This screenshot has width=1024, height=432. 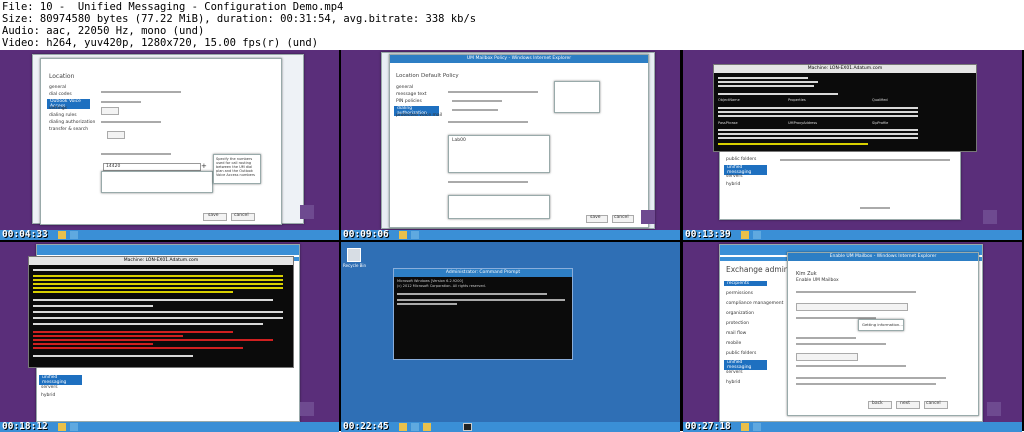 What do you see at coordinates (483, 273) in the screenshot?
I see `console-title: Administrator: Command Prompt` at bounding box center [483, 273].